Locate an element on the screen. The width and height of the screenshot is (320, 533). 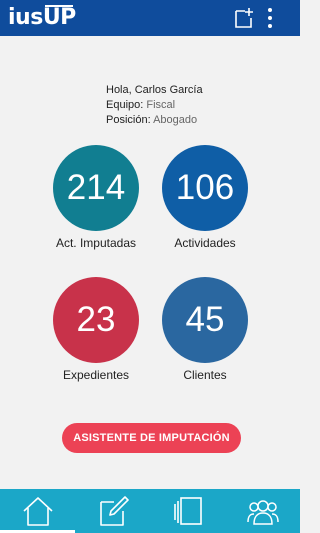
app-logo: iusUP is located at coordinates (42, 17).